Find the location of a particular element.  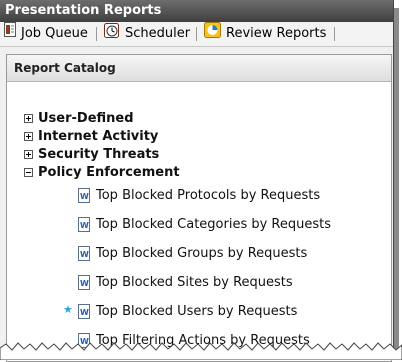

job-queue-button: Job Queue is located at coordinates (46, 34).